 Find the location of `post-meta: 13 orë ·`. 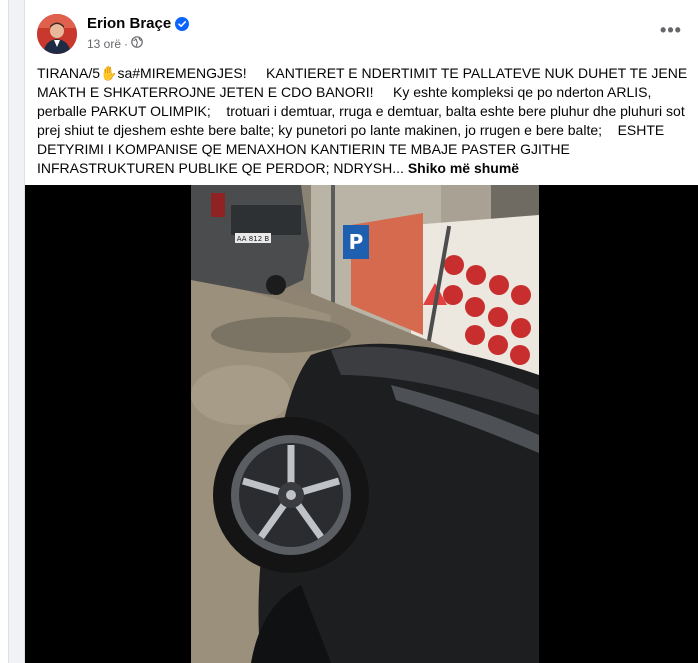

post-meta: 13 orë · is located at coordinates (115, 43).